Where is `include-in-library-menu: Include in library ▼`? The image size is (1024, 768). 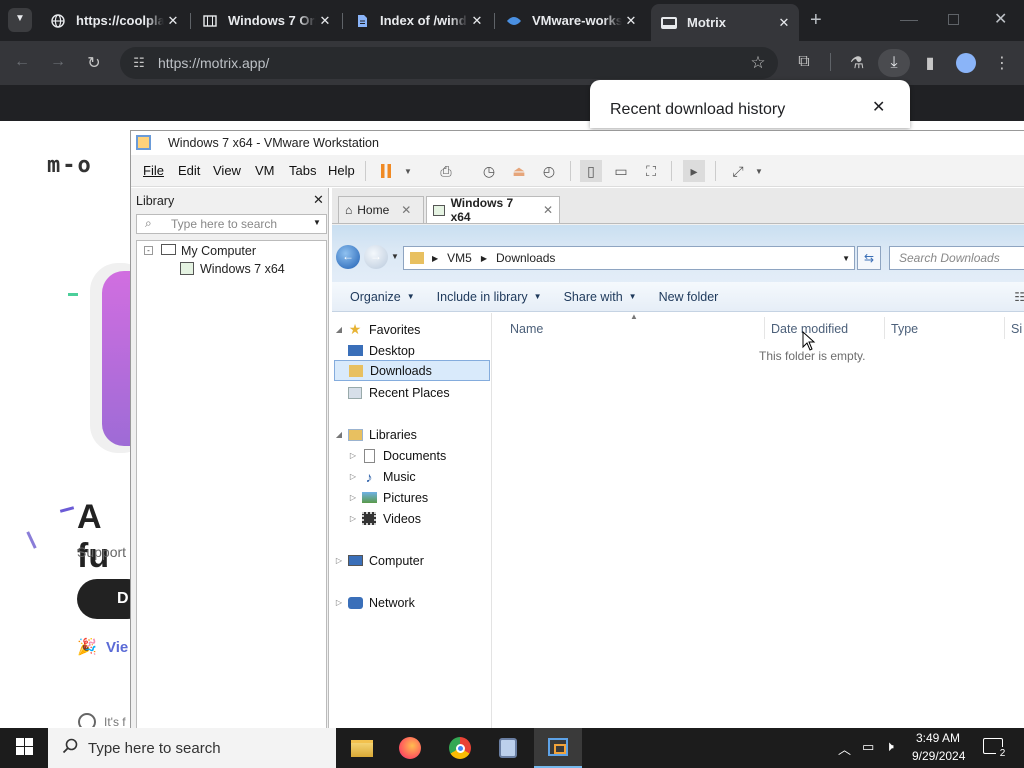
include-in-library-menu: Include in library ▼ is located at coordinates (489, 297).